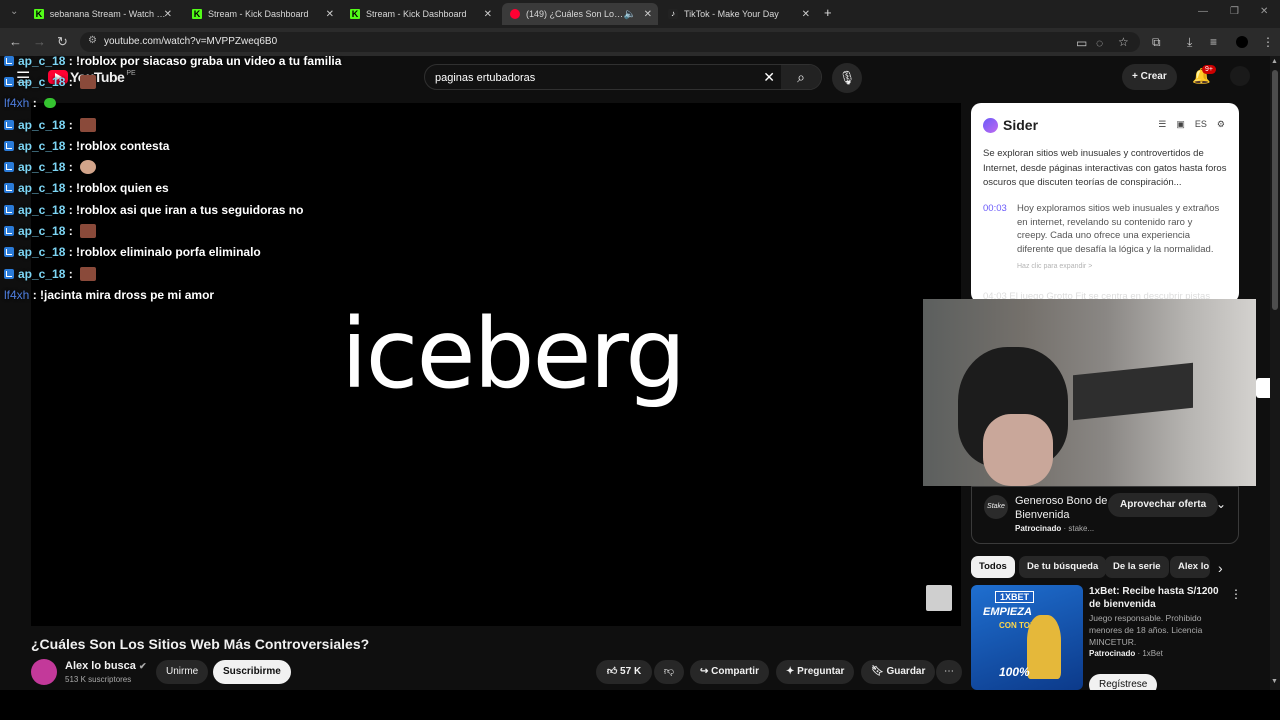 This screenshot has height=720, width=1280. What do you see at coordinates (610, 42) in the screenshot?
I see `address-bar: ⚙ youtube.com/watch?v=MVPPZweq6B0 ▭ ◌ ☆` at bounding box center [610, 42].